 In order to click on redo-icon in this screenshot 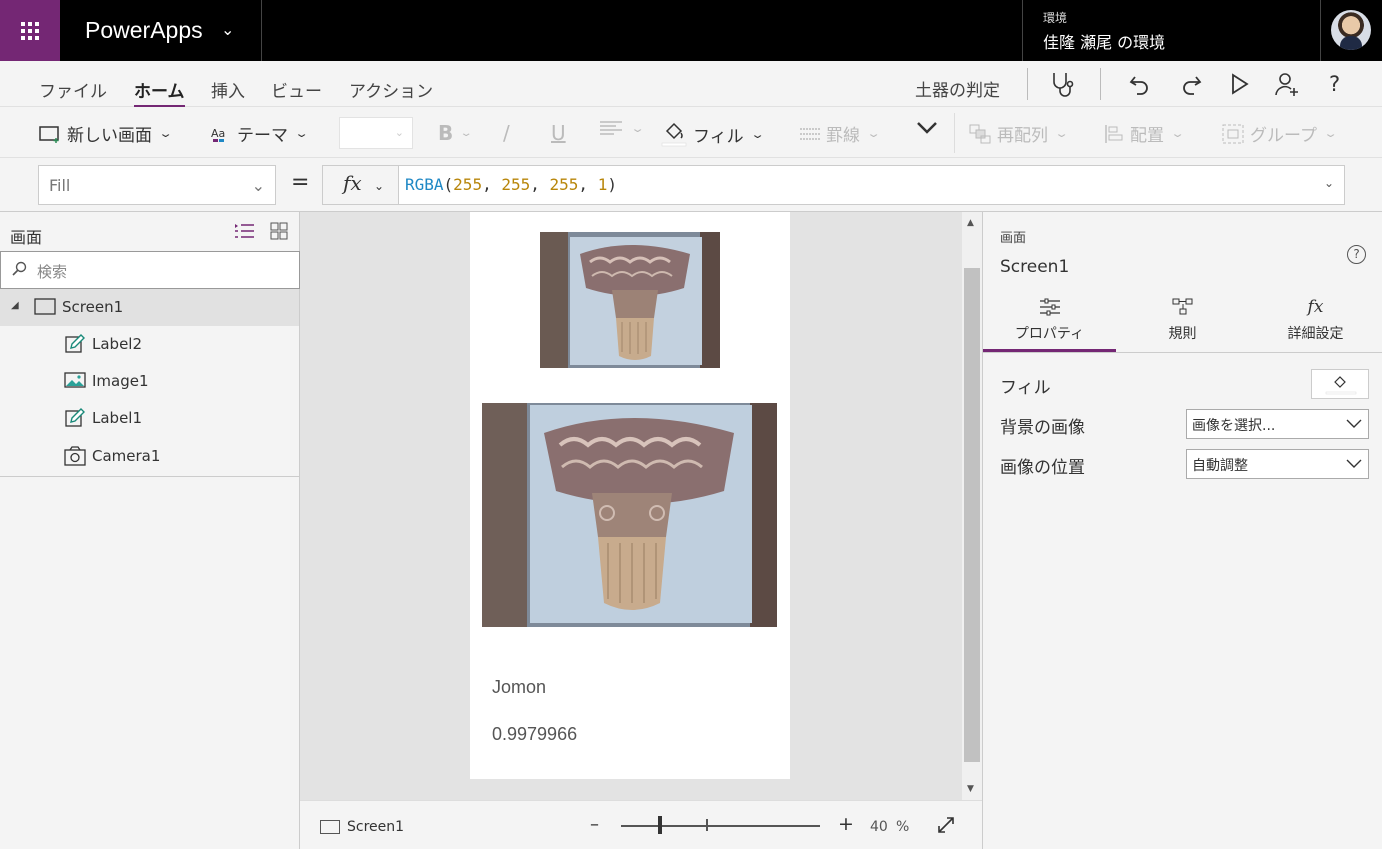, I will do `click(1190, 84)`.